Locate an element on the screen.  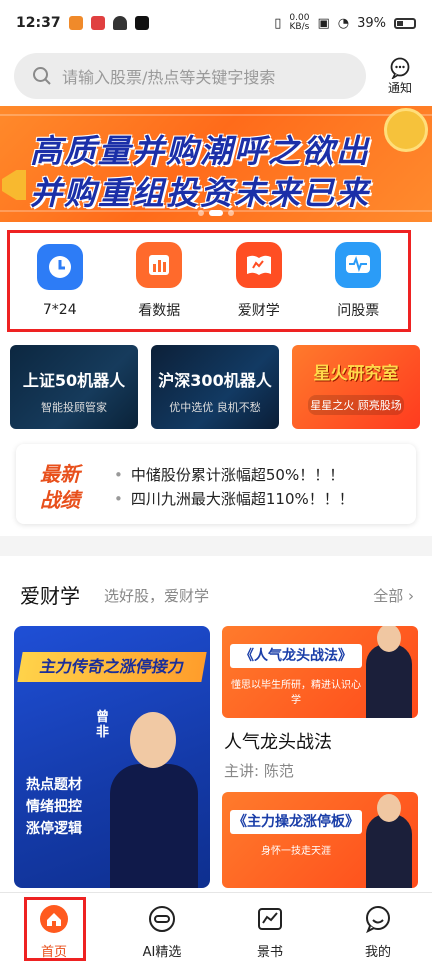
tab-home: 首页 is located at coordinates (54, 928).